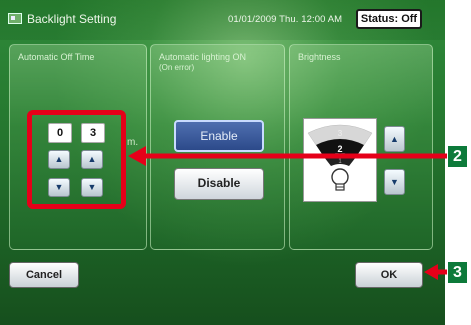 The image size is (471, 325). I want to click on callout-number-3: 3, so click(457, 272).